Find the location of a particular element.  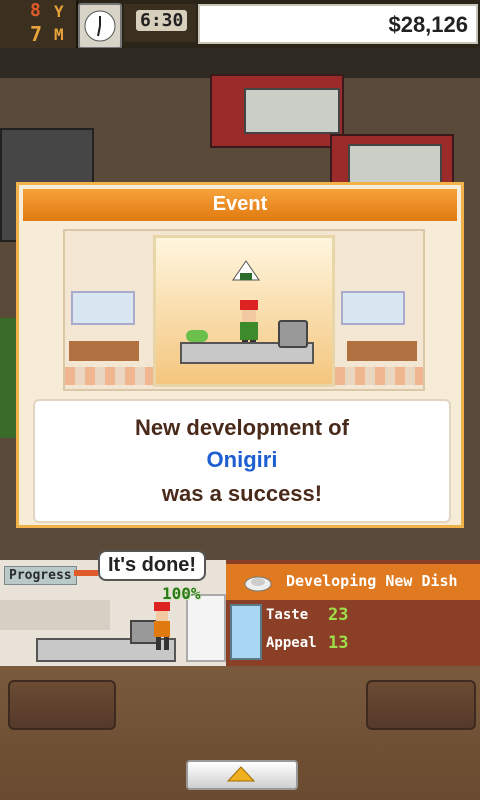

table-right is located at coordinates (382, 351).